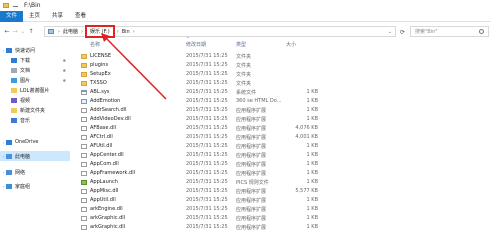  Describe the element at coordinates (7, 32) in the screenshot. I see `back-button: ←` at that location.